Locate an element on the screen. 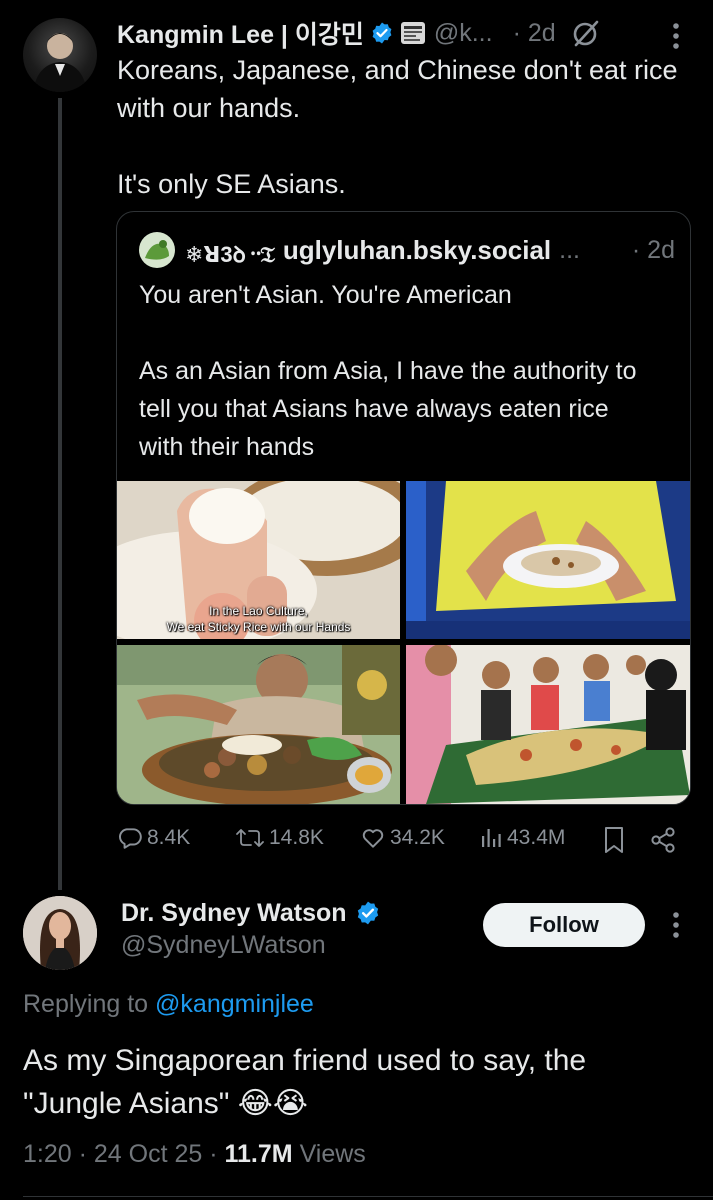  thread-line is located at coordinates (60, 494).